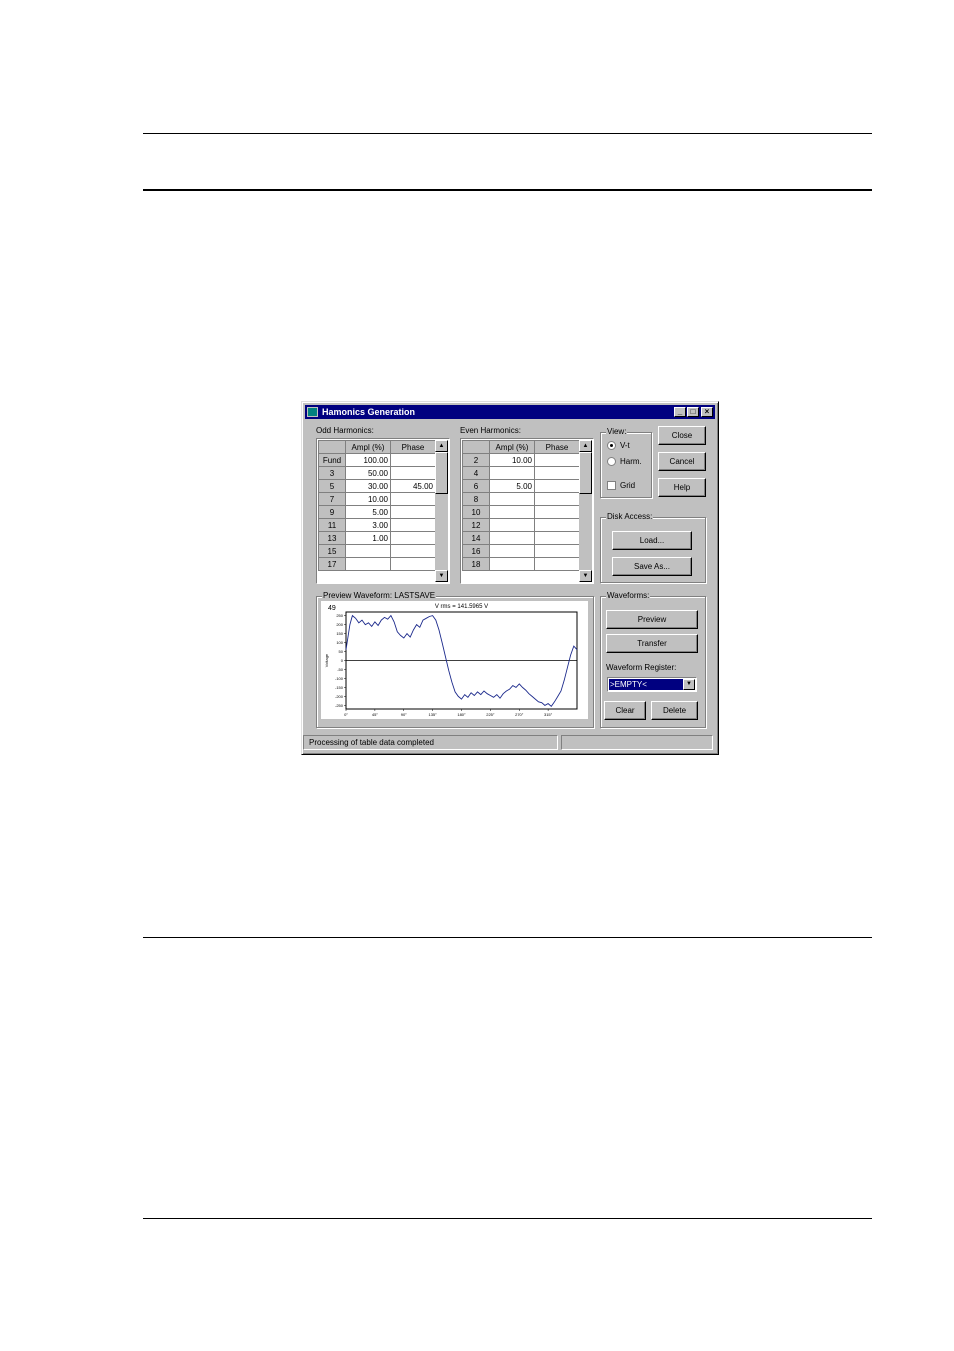 The width and height of the screenshot is (954, 1351). I want to click on odd-scrollbar: ▲ ▼, so click(441, 511).